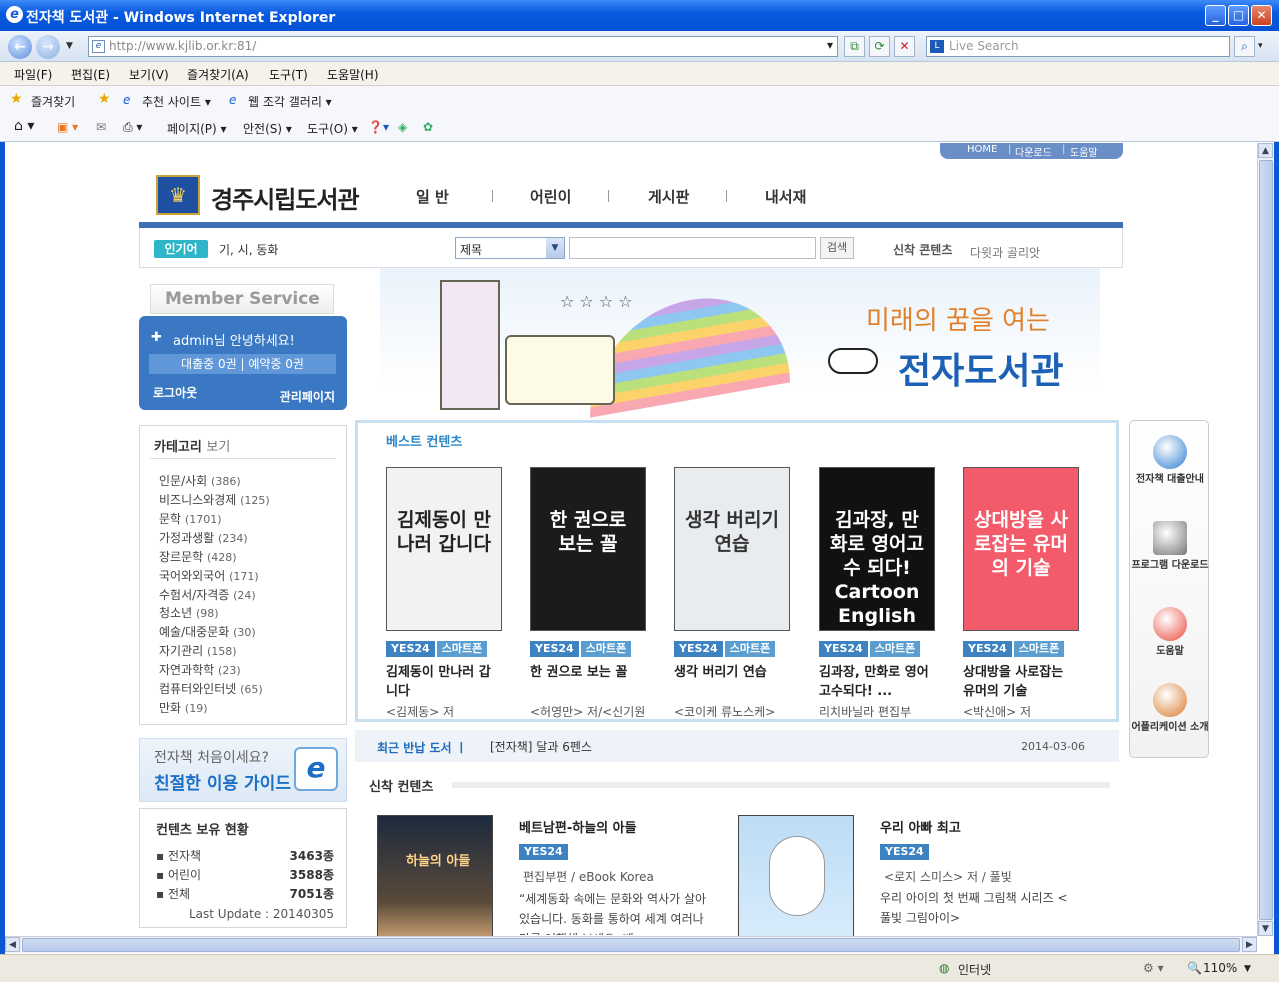 The width and height of the screenshot is (1279, 982). What do you see at coordinates (353, 74) in the screenshot?
I see `menu-help: 도움말(H)` at bounding box center [353, 74].